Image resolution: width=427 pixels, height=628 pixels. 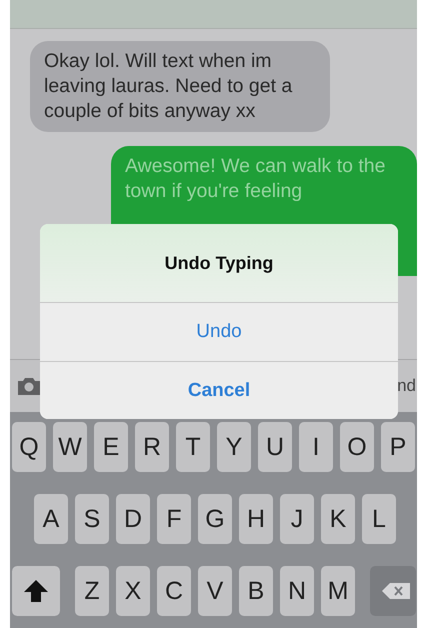 What do you see at coordinates (219, 390) in the screenshot?
I see `alert-button: Cancel` at bounding box center [219, 390].